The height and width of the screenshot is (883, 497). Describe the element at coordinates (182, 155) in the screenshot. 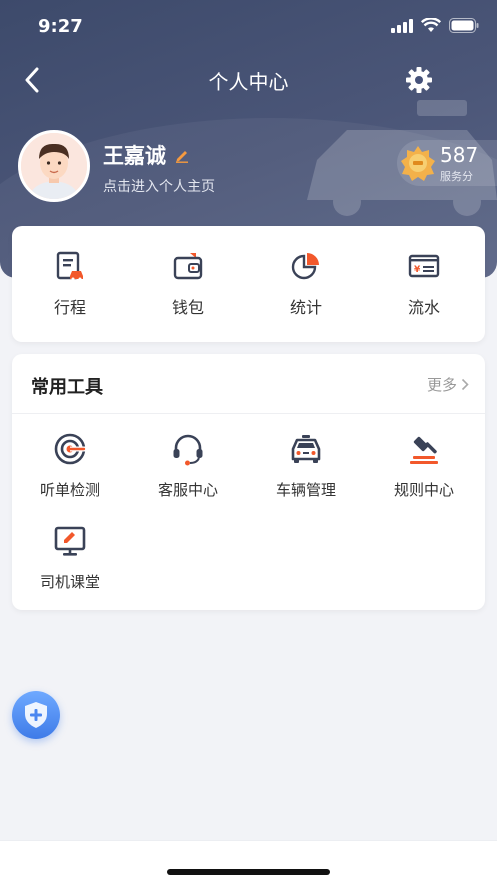

I see `edit-pencil-icon` at that location.